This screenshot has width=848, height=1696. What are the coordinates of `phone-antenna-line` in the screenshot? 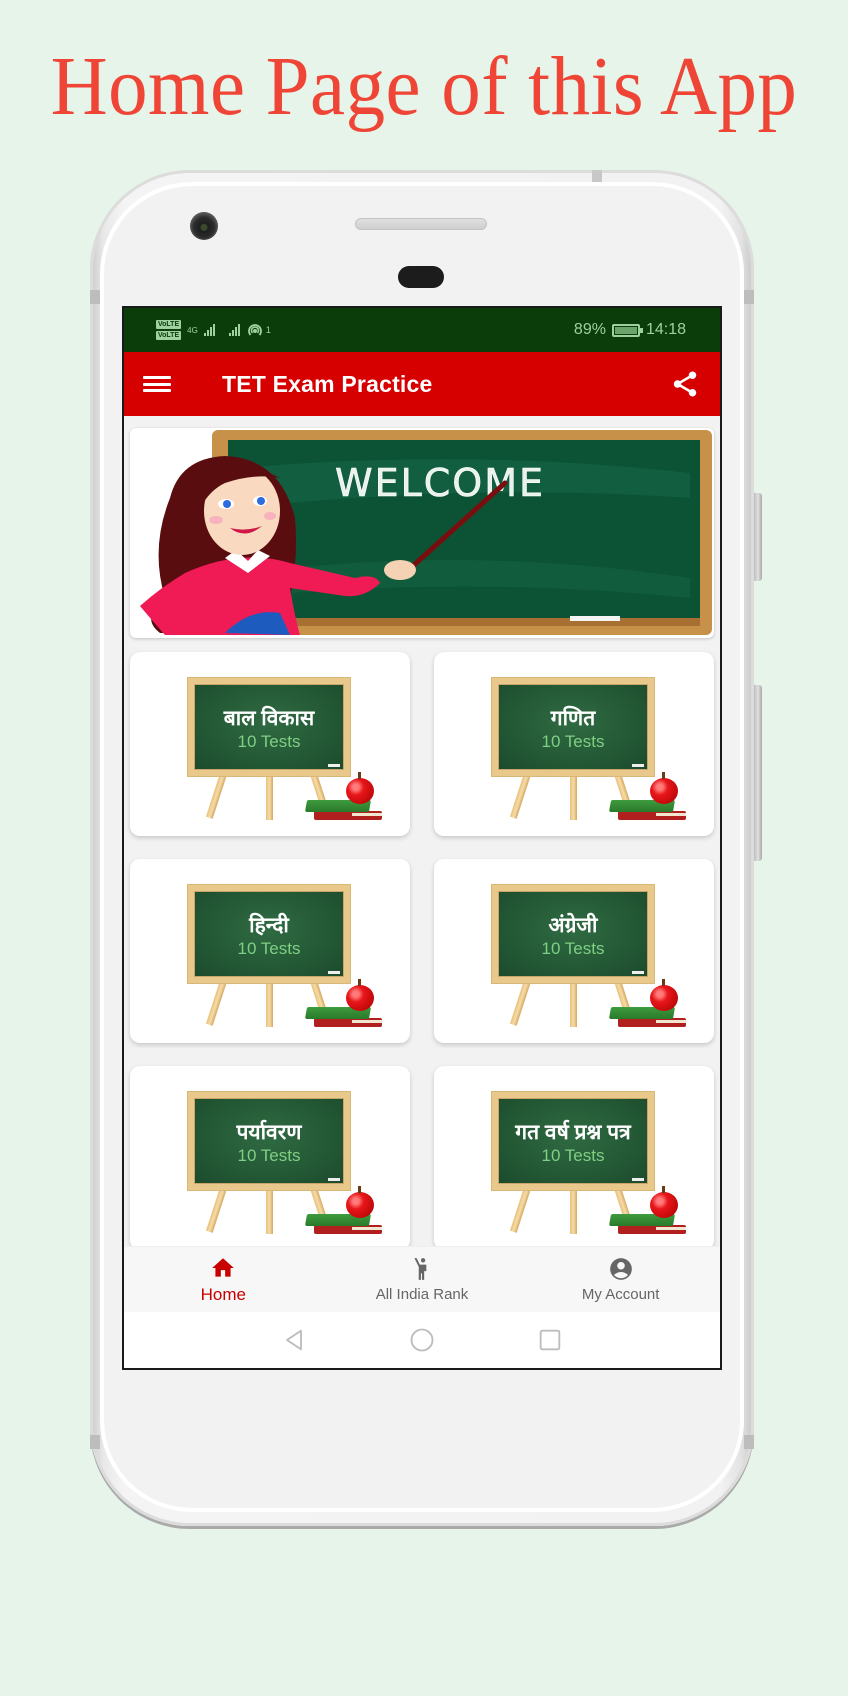 It's located at (597, 176).